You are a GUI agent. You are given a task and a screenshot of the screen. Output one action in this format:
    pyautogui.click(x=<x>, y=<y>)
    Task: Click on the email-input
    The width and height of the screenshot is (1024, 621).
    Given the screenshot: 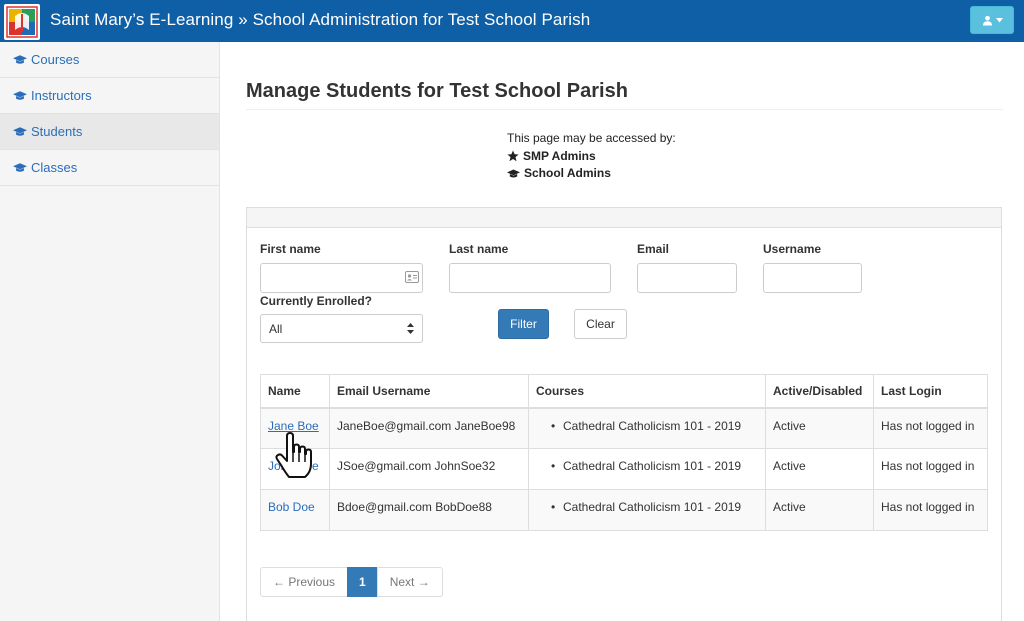 What is the action you would take?
    pyautogui.click(x=687, y=278)
    